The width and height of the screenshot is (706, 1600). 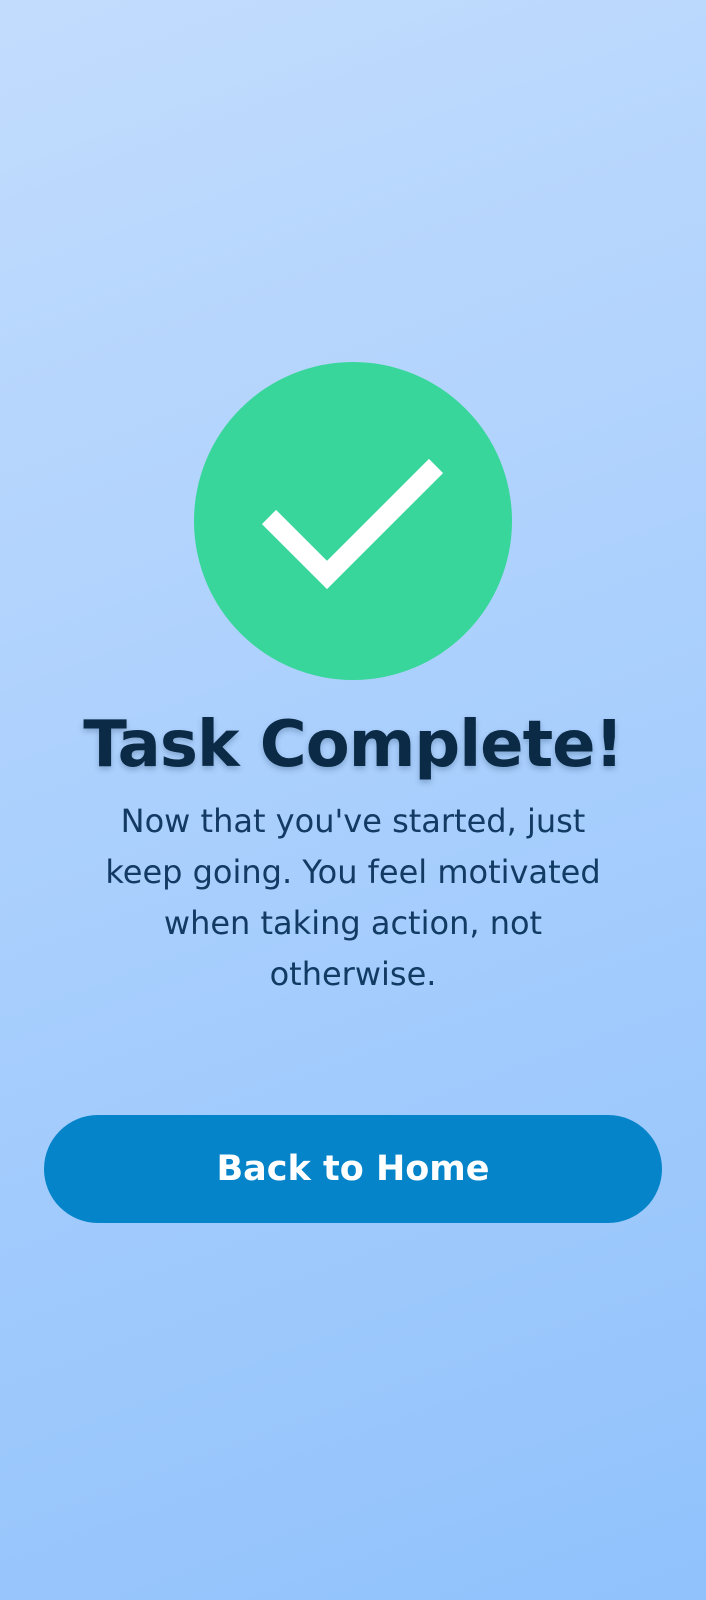 I want to click on page-title: Task Complete!, so click(x=353, y=745).